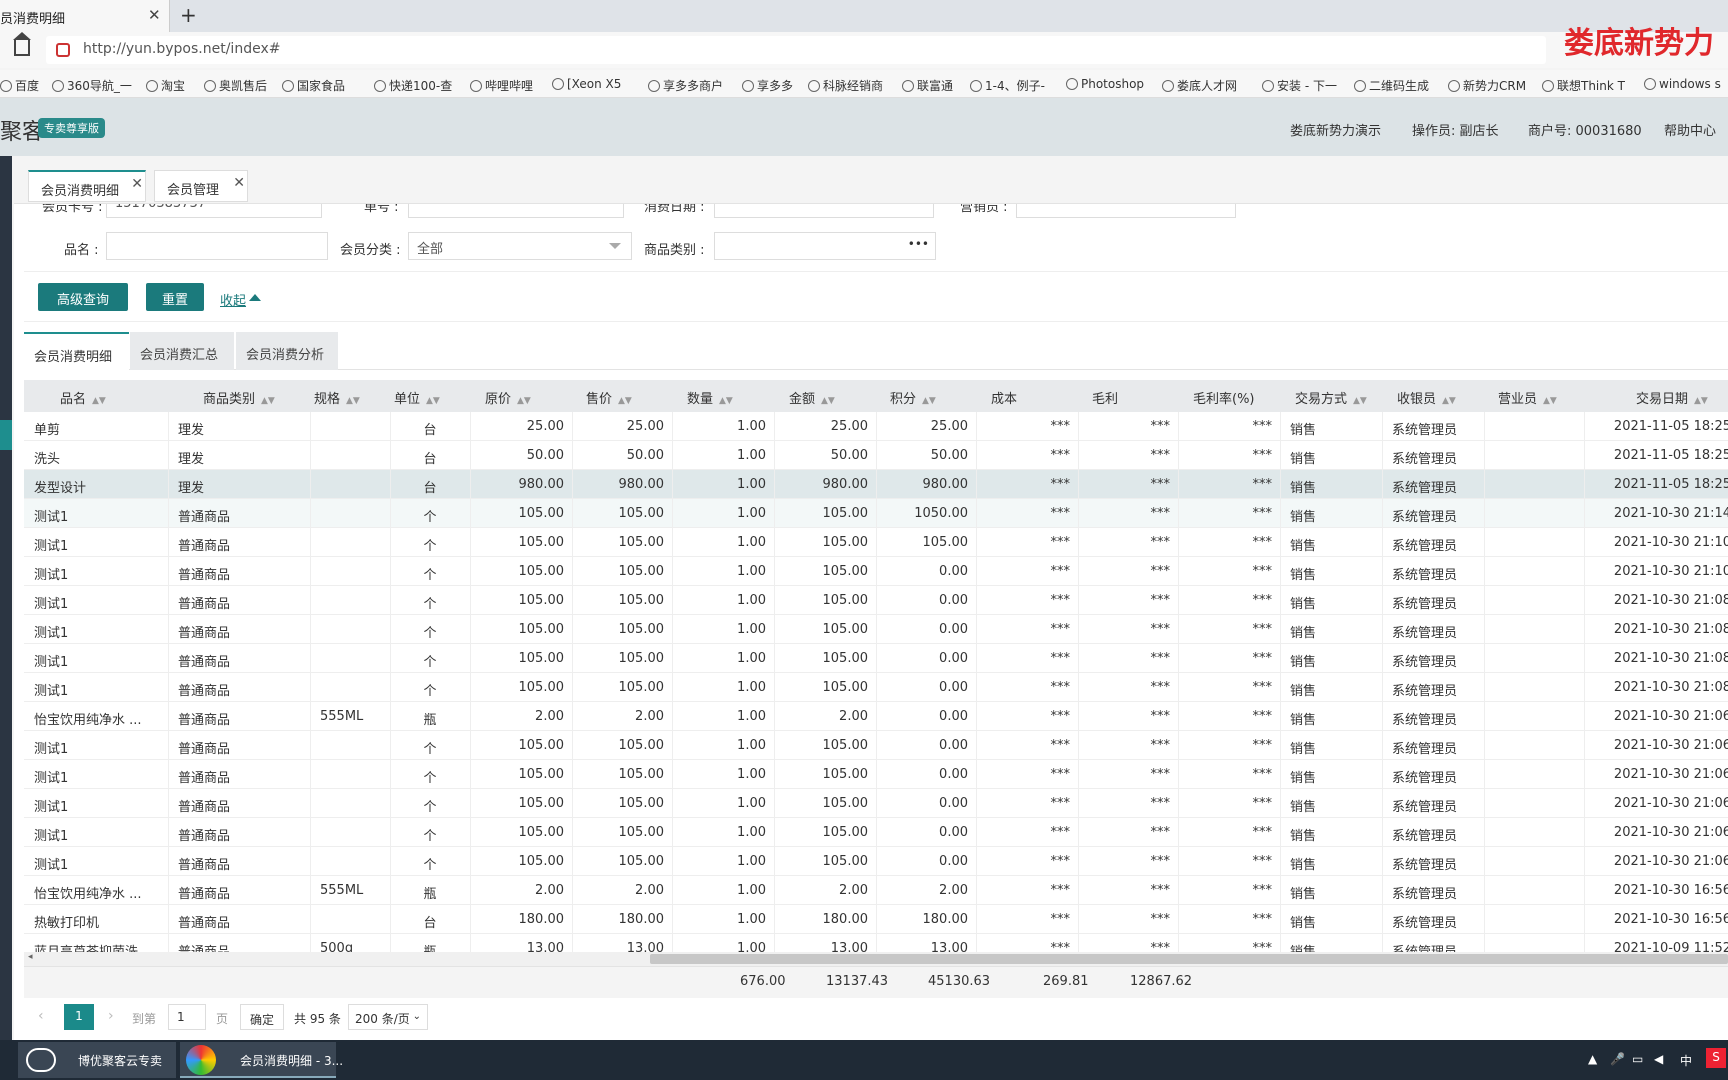 This screenshot has height=1080, width=1728. Describe the element at coordinates (1658, 1059) in the screenshot. I see `volume-icon: ◀` at that location.